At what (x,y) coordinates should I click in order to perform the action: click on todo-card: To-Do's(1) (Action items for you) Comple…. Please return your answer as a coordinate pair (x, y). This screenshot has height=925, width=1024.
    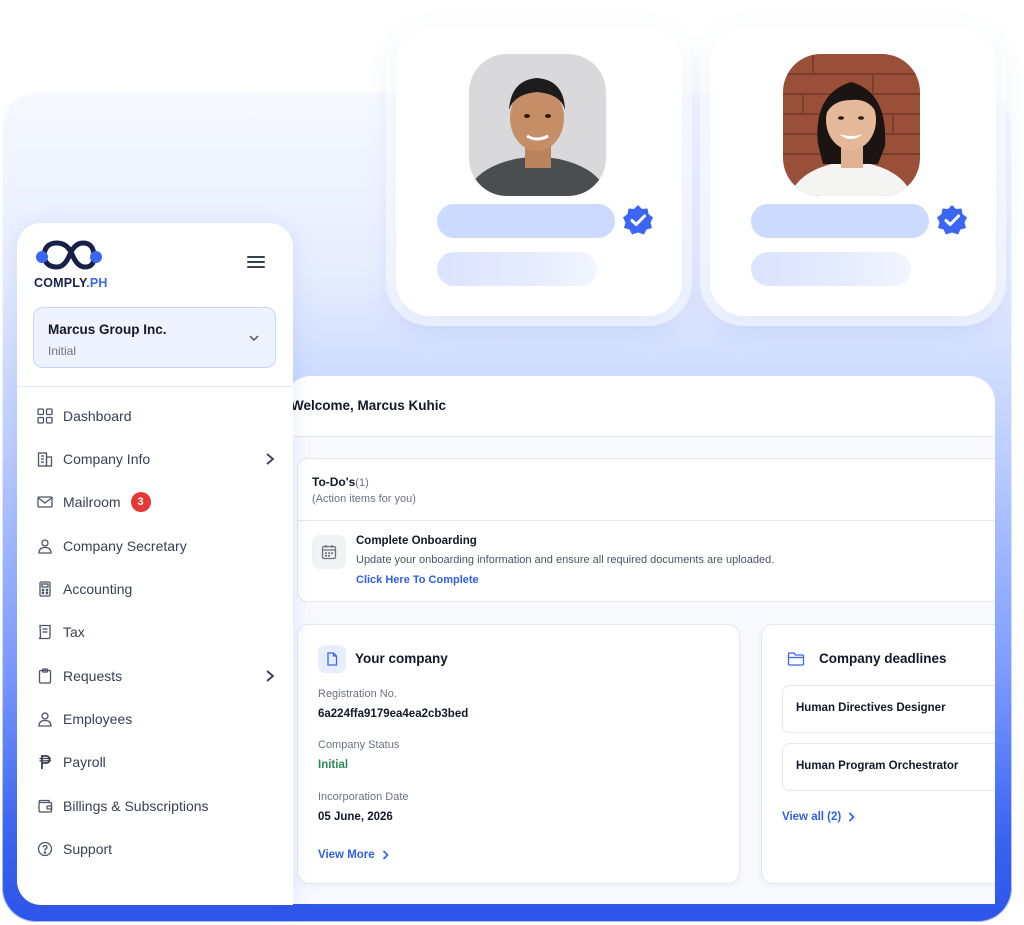
    Looking at the image, I should click on (646, 530).